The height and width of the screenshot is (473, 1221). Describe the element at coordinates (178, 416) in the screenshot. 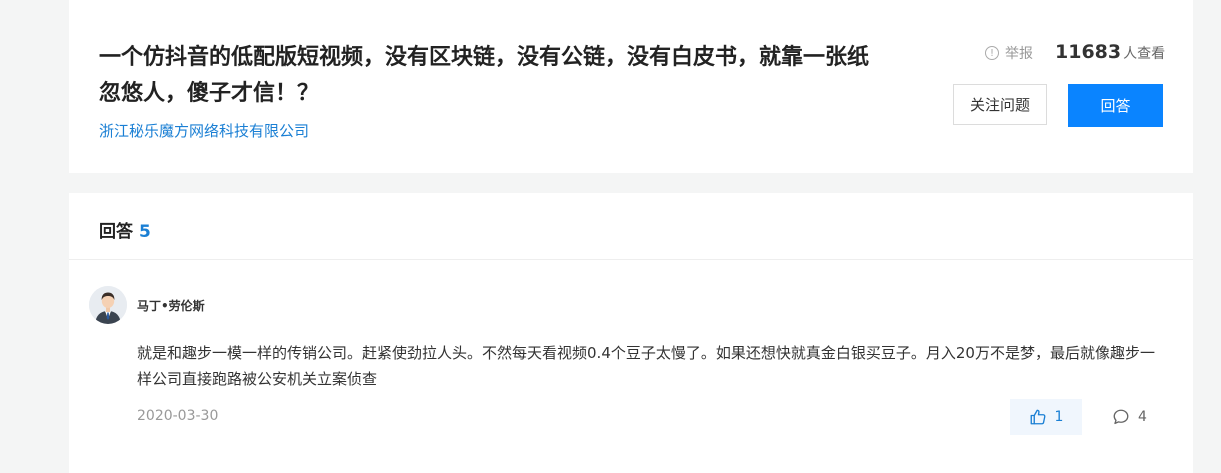

I see `answer-date: 2020-03-30` at that location.